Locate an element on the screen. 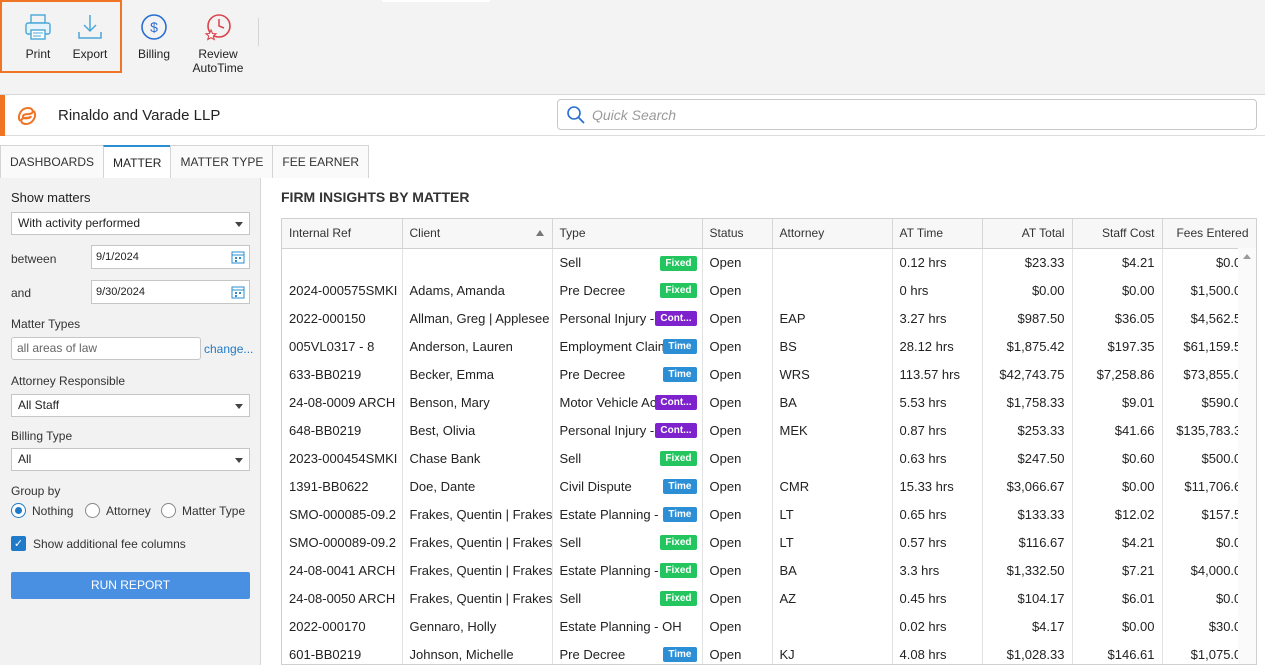 This screenshot has width=1265, height=665. cell-internal-ref: 2024-000575SMKI is located at coordinates (342, 290).